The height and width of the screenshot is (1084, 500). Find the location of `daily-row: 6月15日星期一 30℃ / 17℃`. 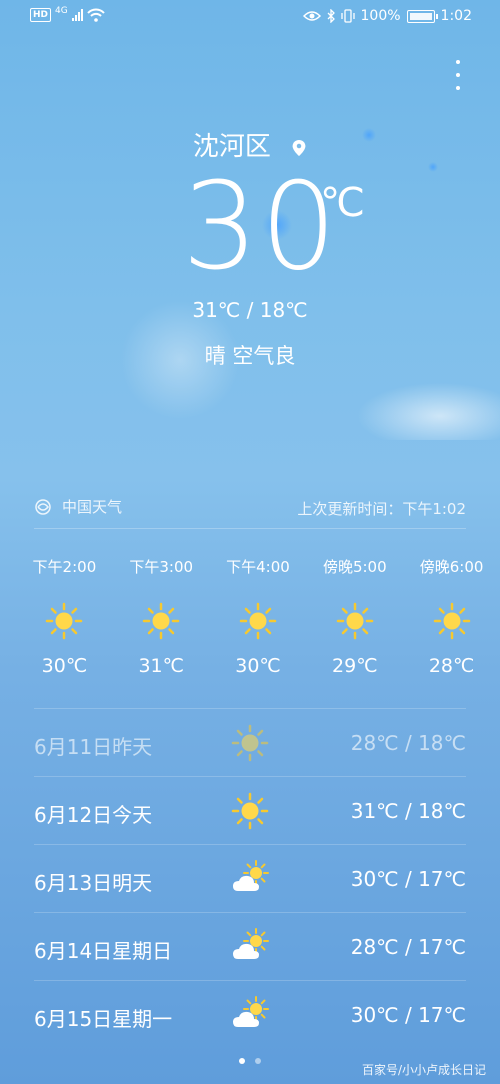

daily-row: 6月15日星期一 30℃ / 17℃ is located at coordinates (250, 1014).